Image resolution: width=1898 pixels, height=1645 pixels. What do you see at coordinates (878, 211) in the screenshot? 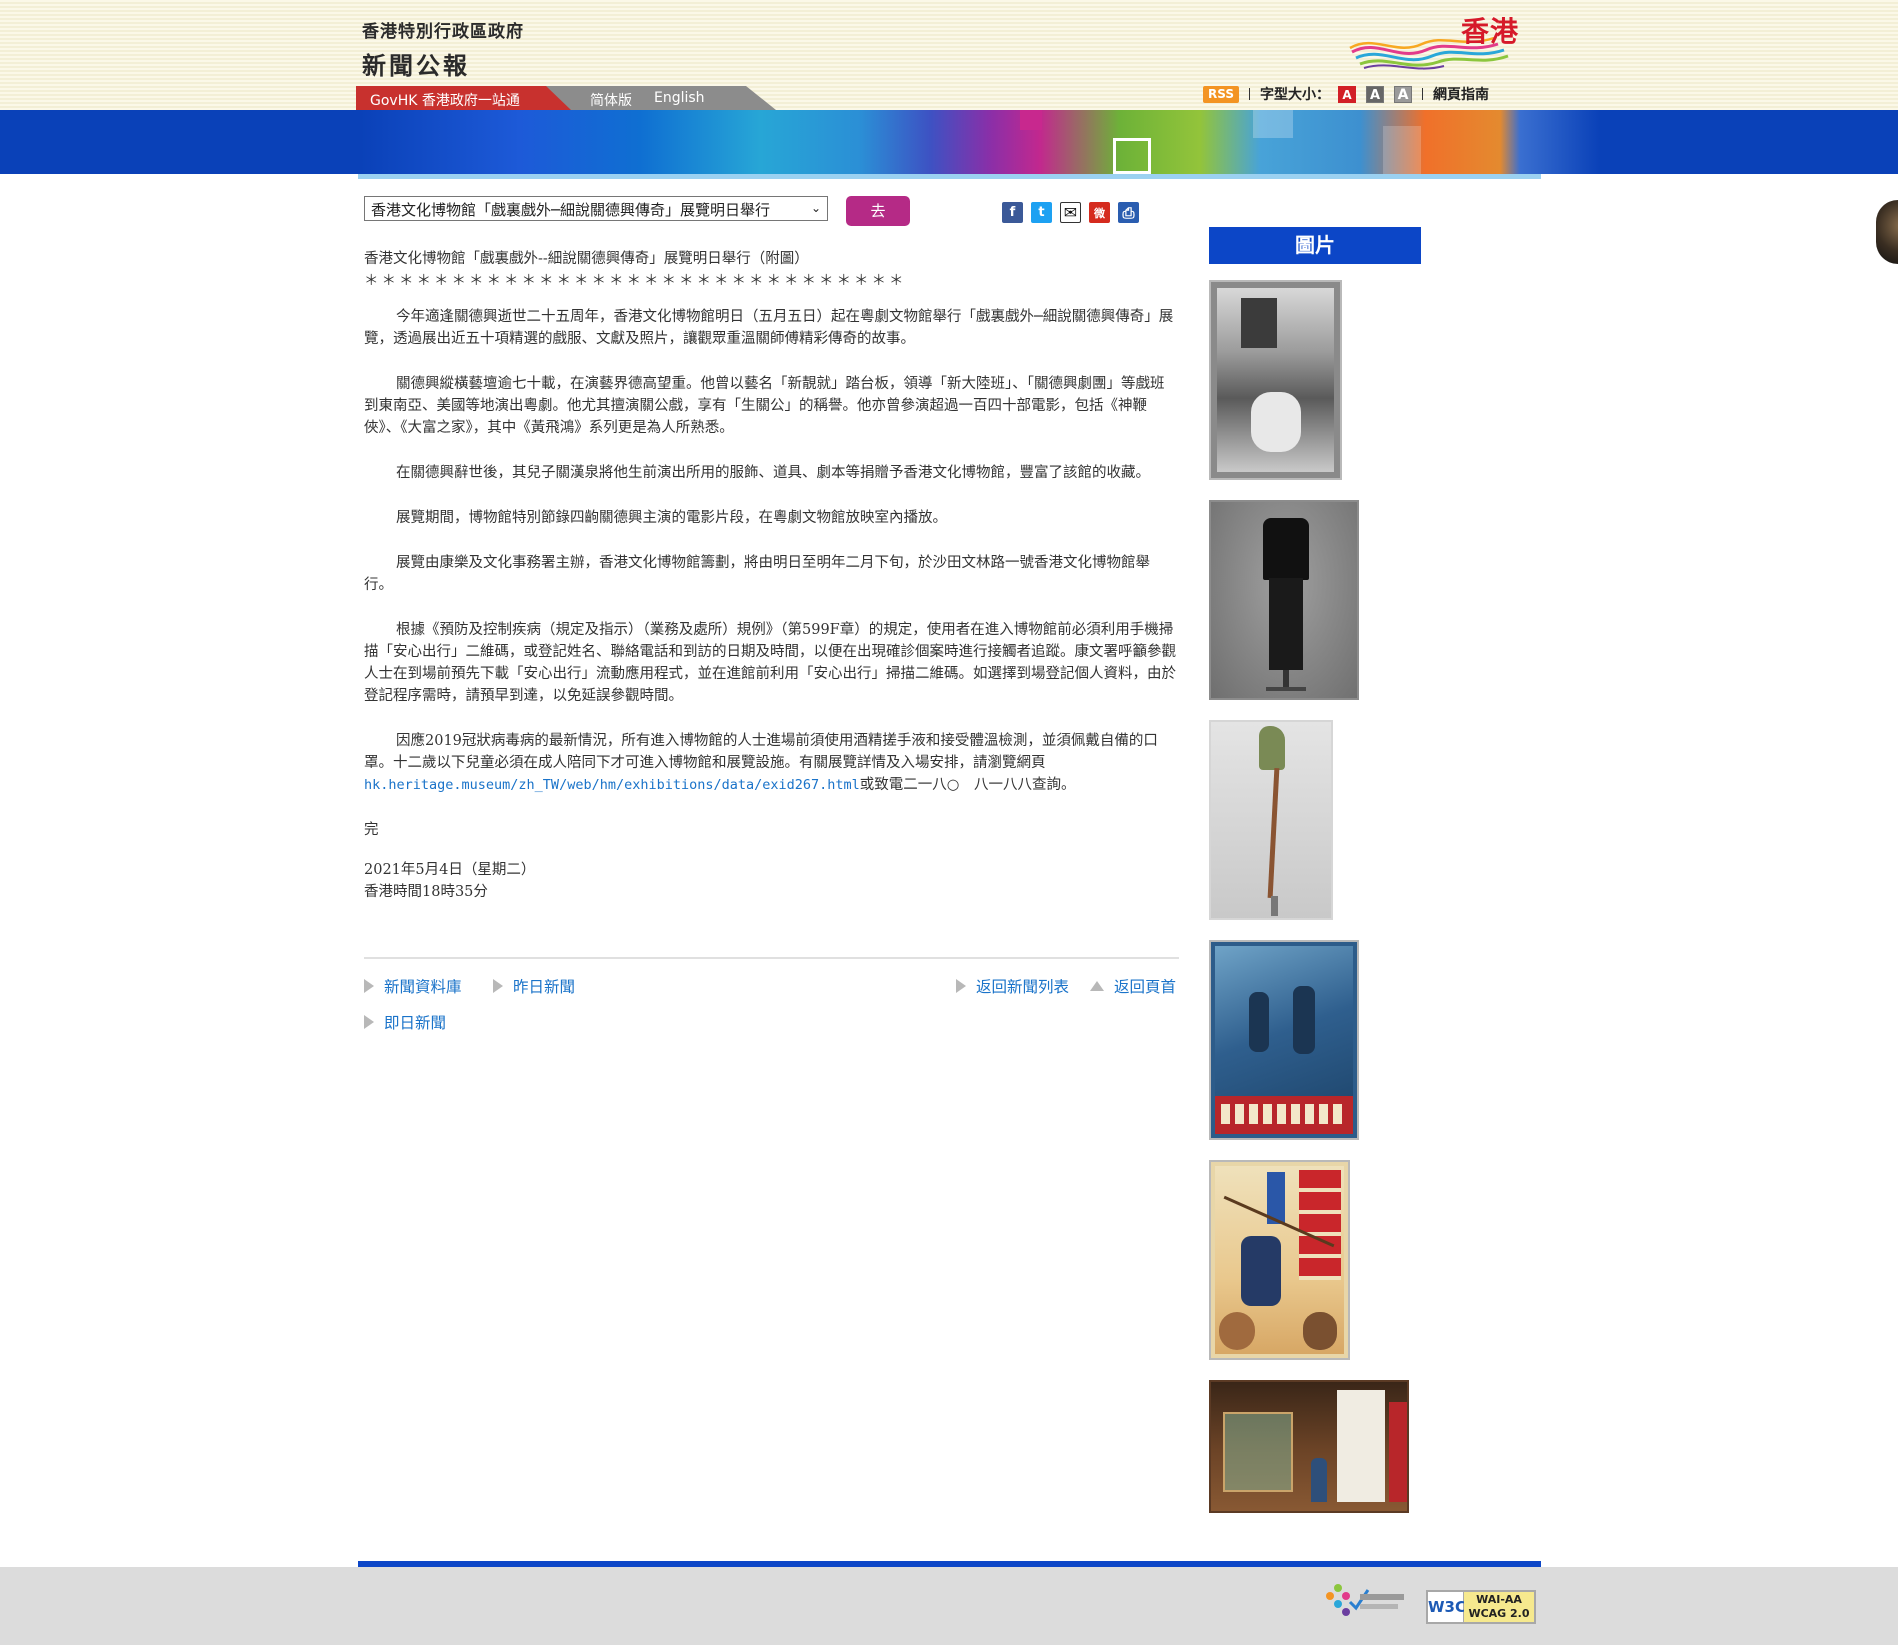
I see `go-button: 去` at bounding box center [878, 211].